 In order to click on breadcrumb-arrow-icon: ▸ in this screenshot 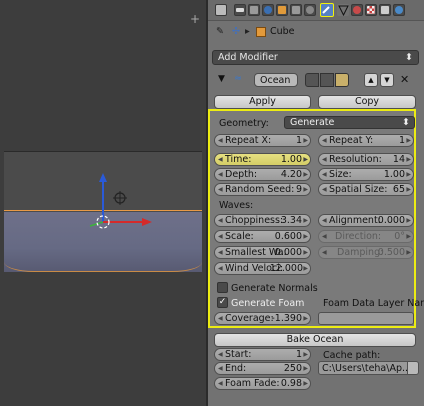, I will do `click(247, 31)`.